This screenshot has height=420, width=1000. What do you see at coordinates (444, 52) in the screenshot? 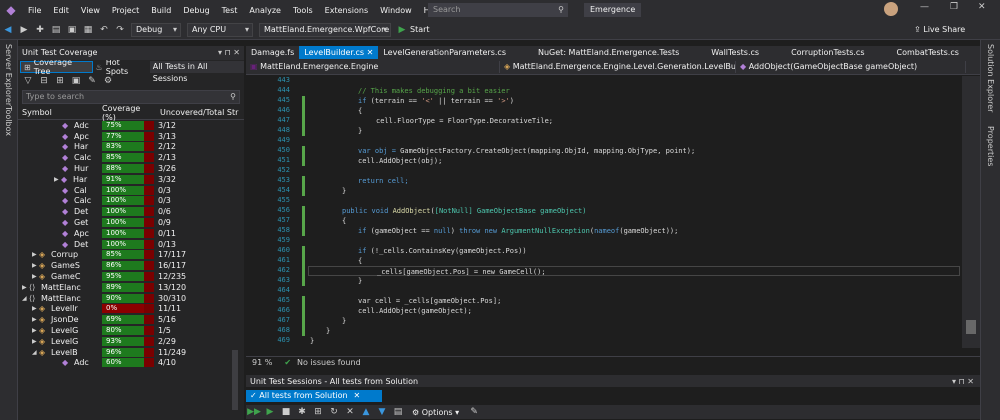
I see `tab-levelgenerationparameters-cs: LevelGenerationParameters.cs` at bounding box center [444, 52].